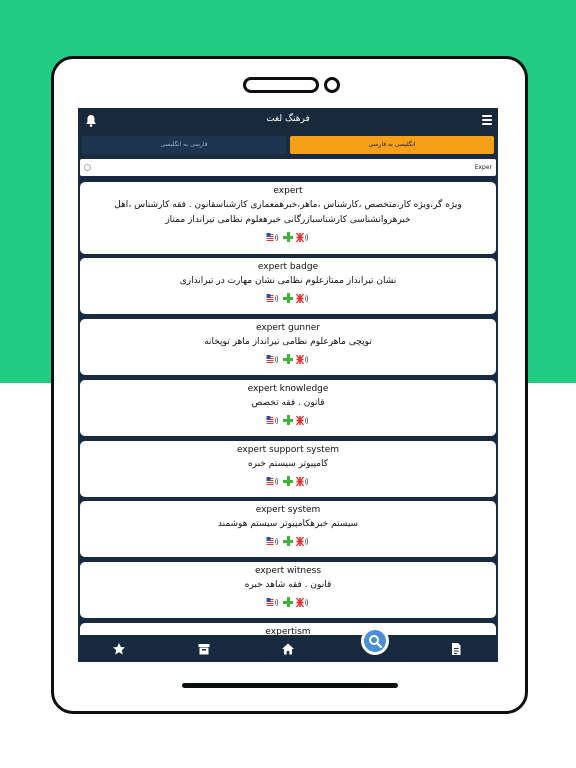 This screenshot has width=576, height=768. Describe the element at coordinates (288, 145) in the screenshot. I see `language-tabs: فارسی به انگلیسی انگلیسی به فارسی` at that location.